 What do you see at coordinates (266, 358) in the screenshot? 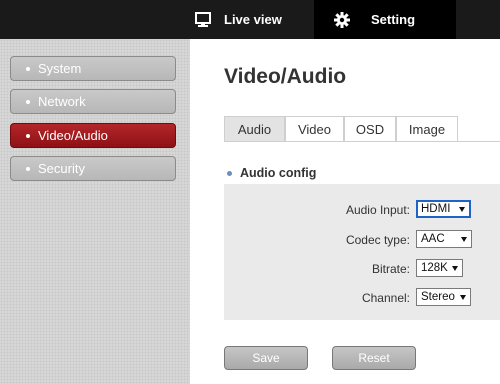
I see `save-button: Save` at bounding box center [266, 358].